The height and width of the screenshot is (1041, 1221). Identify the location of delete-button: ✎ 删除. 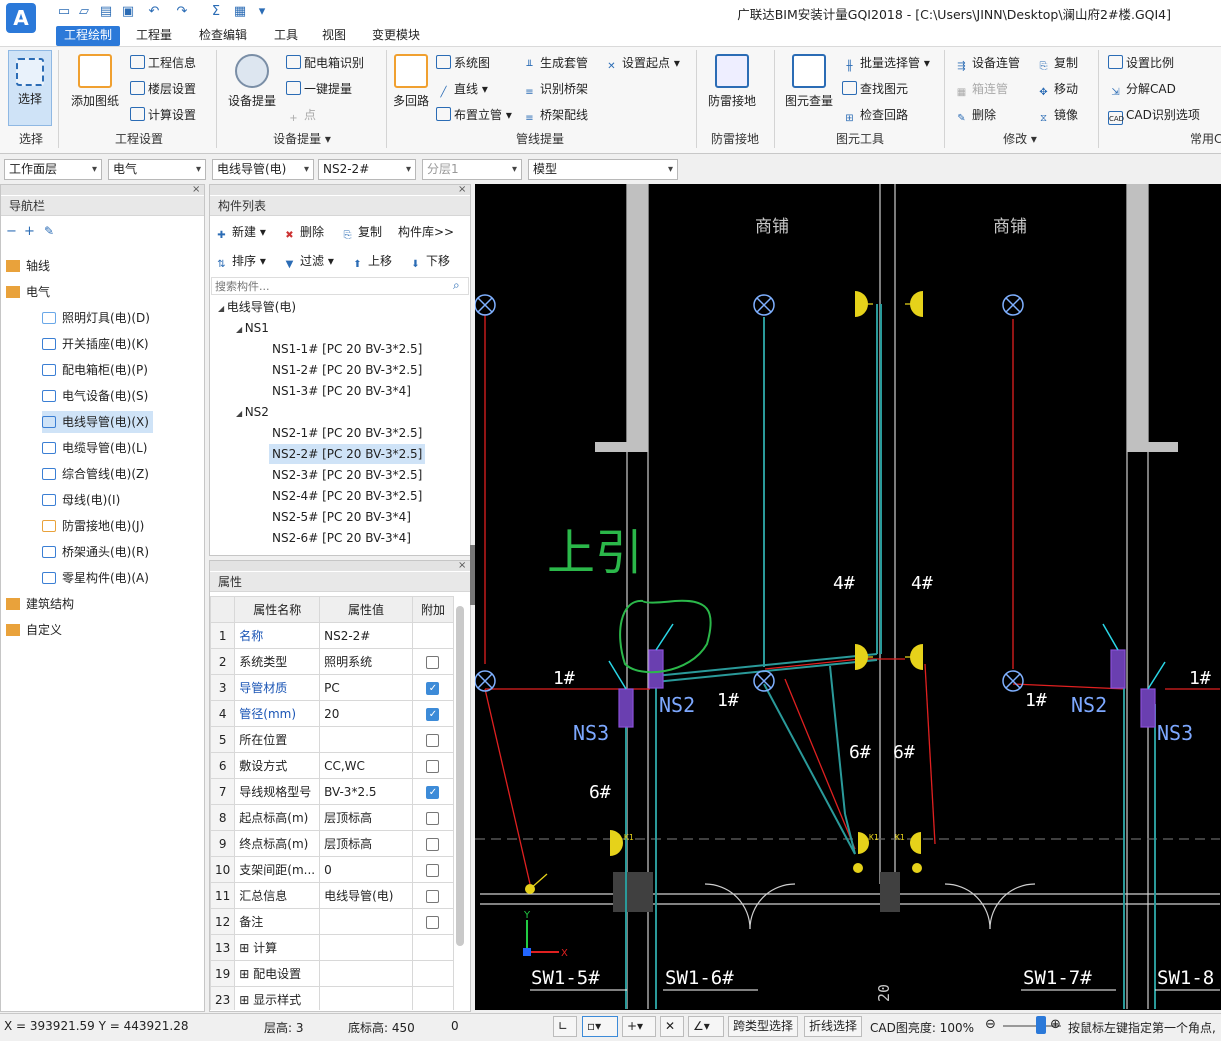
(975, 115).